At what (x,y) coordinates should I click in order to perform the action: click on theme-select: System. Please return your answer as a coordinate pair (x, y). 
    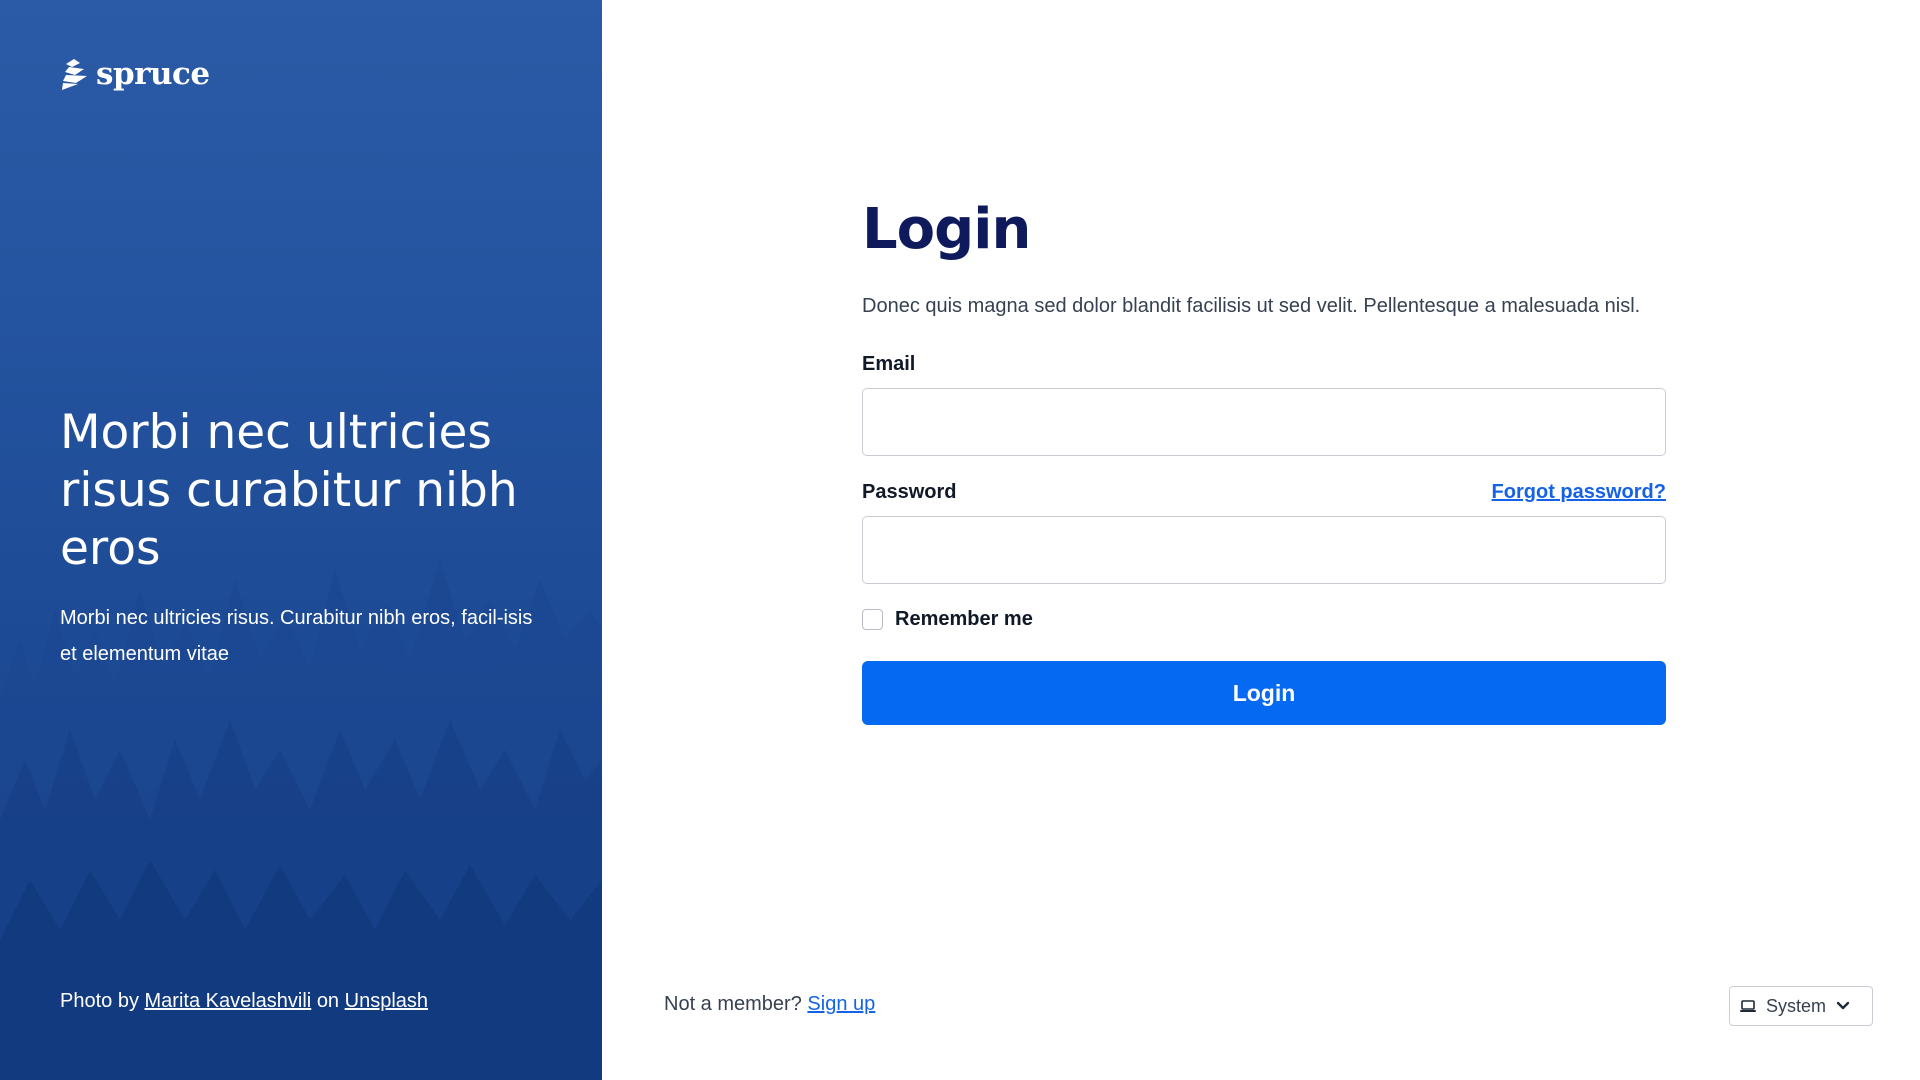
    Looking at the image, I should click on (1801, 1006).